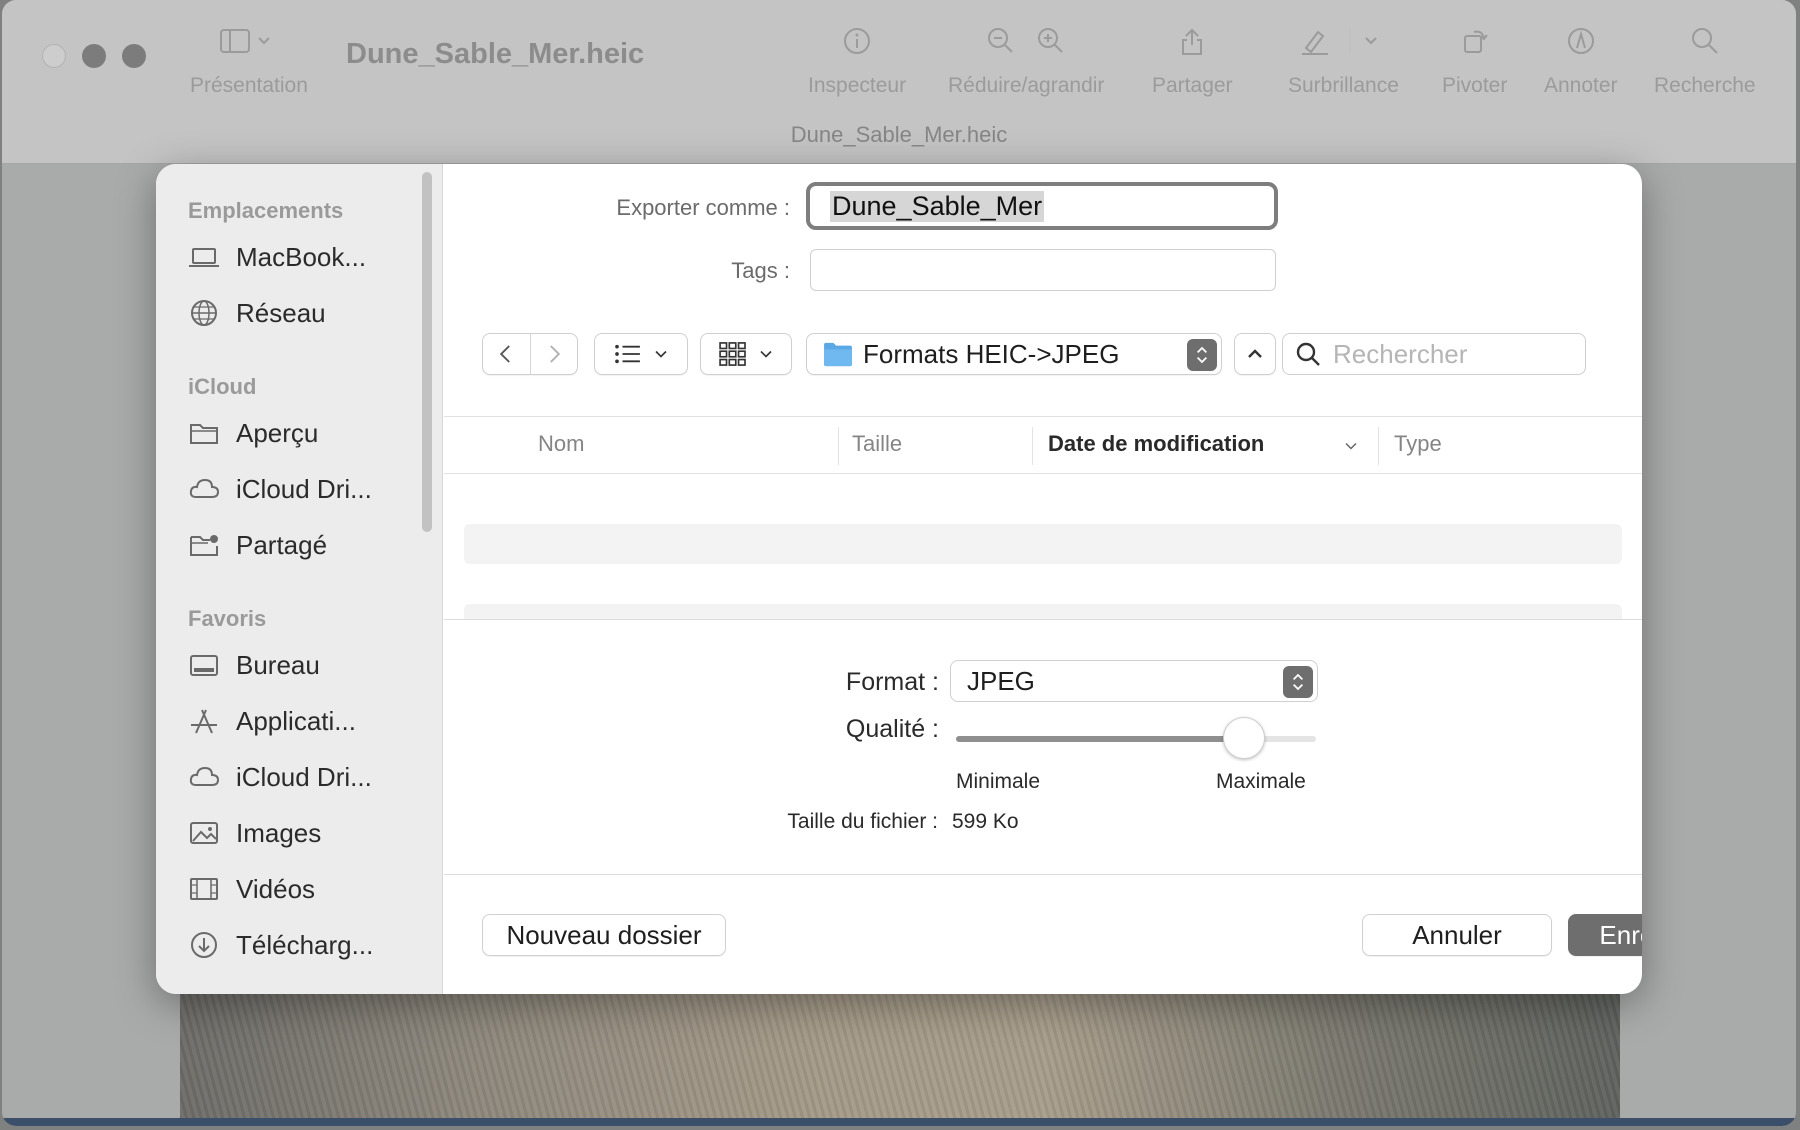 The height and width of the screenshot is (1130, 1800). What do you see at coordinates (1043, 546) in the screenshot?
I see `file-list` at bounding box center [1043, 546].